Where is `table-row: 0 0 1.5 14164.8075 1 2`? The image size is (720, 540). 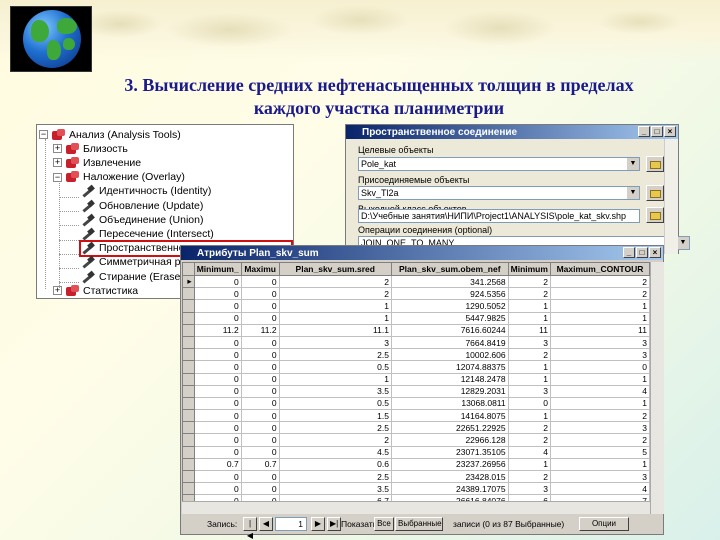 table-row: 0 0 1.5 14164.8075 1 2 is located at coordinates (416, 416).